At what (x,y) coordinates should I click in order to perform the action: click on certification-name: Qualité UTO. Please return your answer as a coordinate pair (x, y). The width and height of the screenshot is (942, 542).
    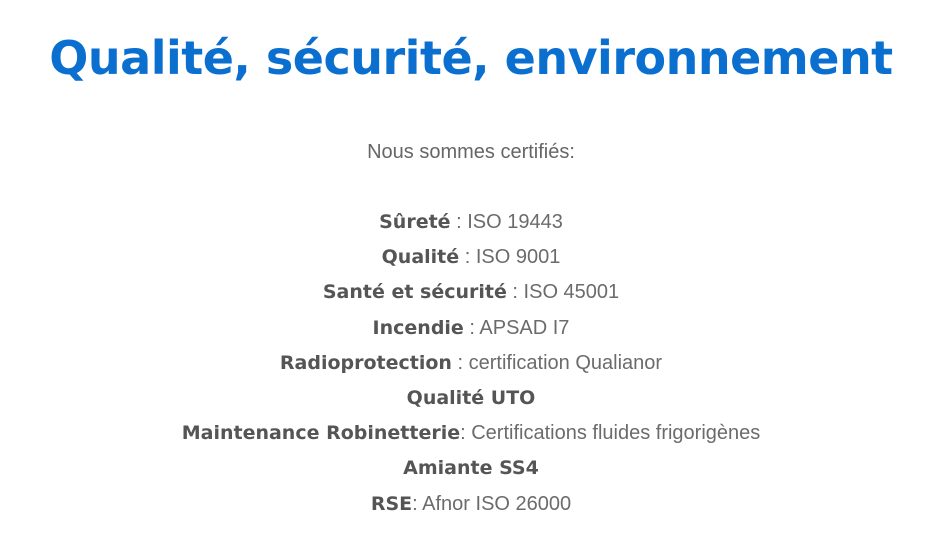
    Looking at the image, I should click on (471, 398).